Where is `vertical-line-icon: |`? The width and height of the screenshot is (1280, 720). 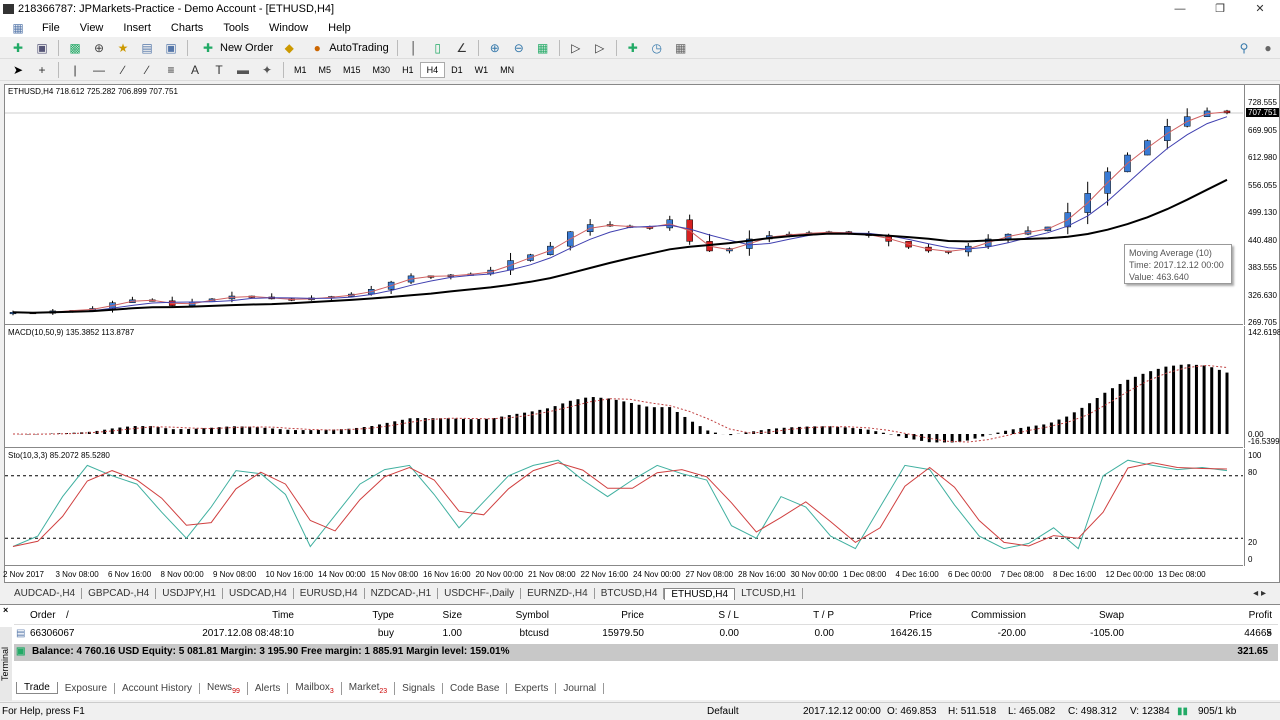 vertical-line-icon: | is located at coordinates (75, 70).